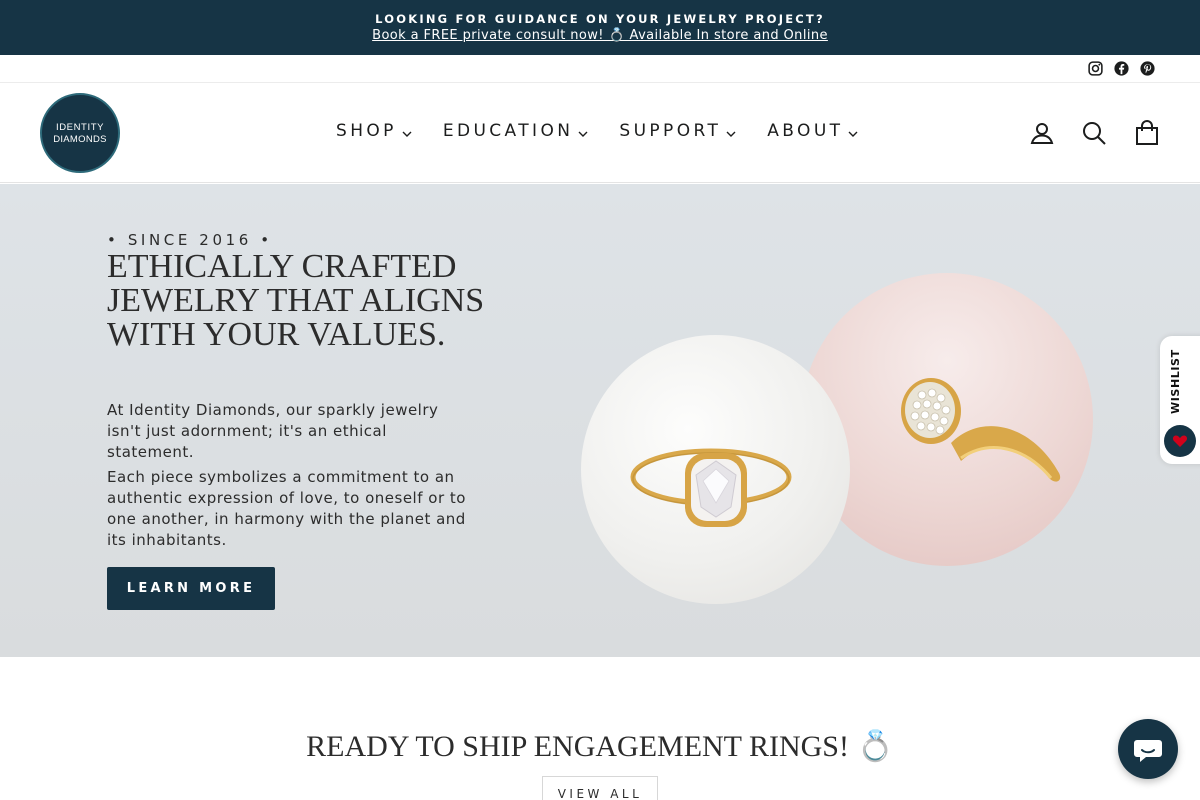  I want to click on ready-to-ship-heading: READY TO SHIP ENGAGEMENT RINGS! 💍, so click(600, 746).